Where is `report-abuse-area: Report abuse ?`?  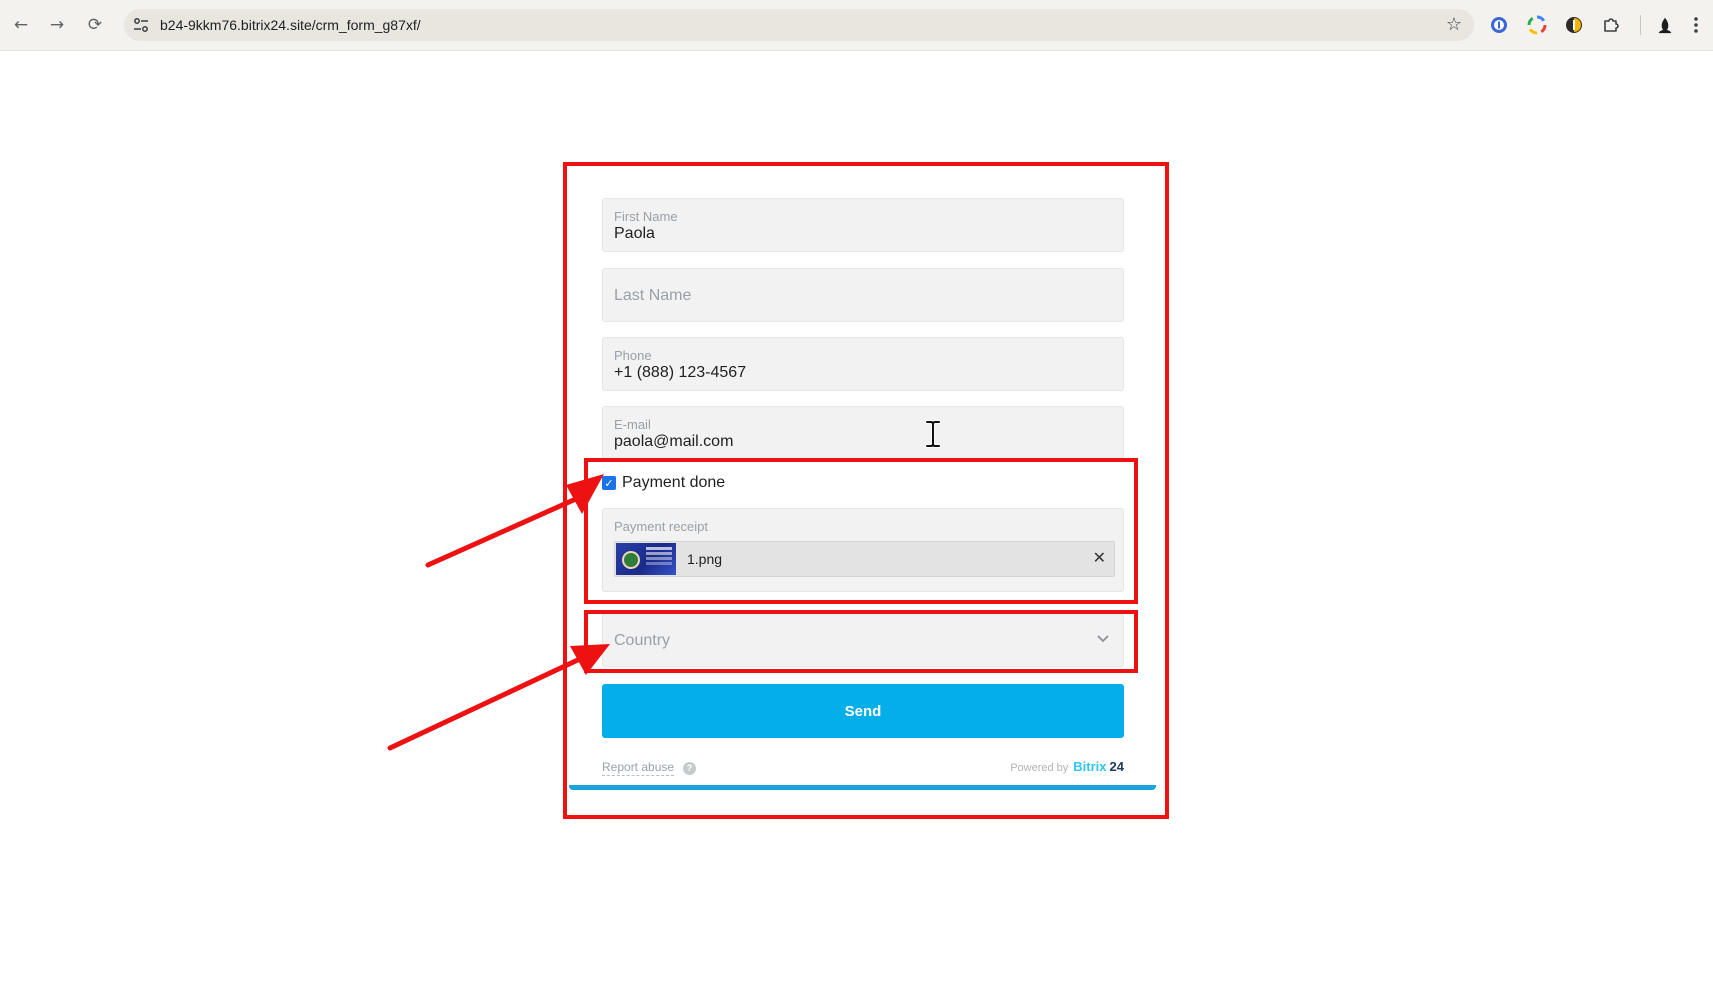 report-abuse-area: Report abuse ? is located at coordinates (649, 768).